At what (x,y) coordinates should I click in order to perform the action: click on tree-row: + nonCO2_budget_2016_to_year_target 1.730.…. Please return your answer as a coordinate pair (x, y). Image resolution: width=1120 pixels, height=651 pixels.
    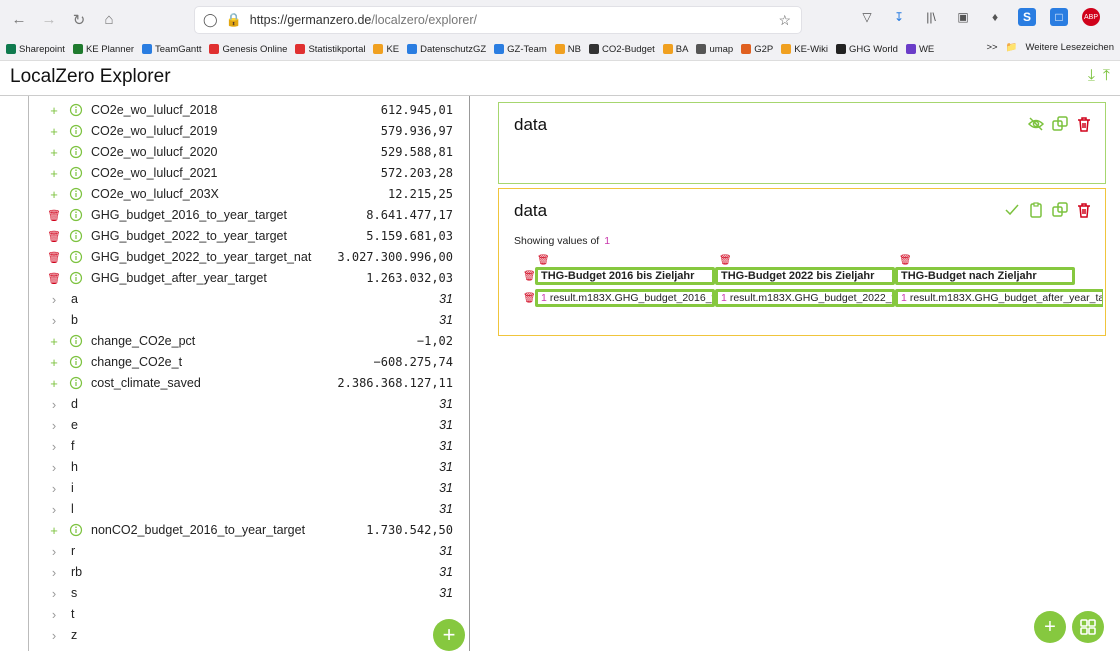
    Looking at the image, I should click on (245, 530).